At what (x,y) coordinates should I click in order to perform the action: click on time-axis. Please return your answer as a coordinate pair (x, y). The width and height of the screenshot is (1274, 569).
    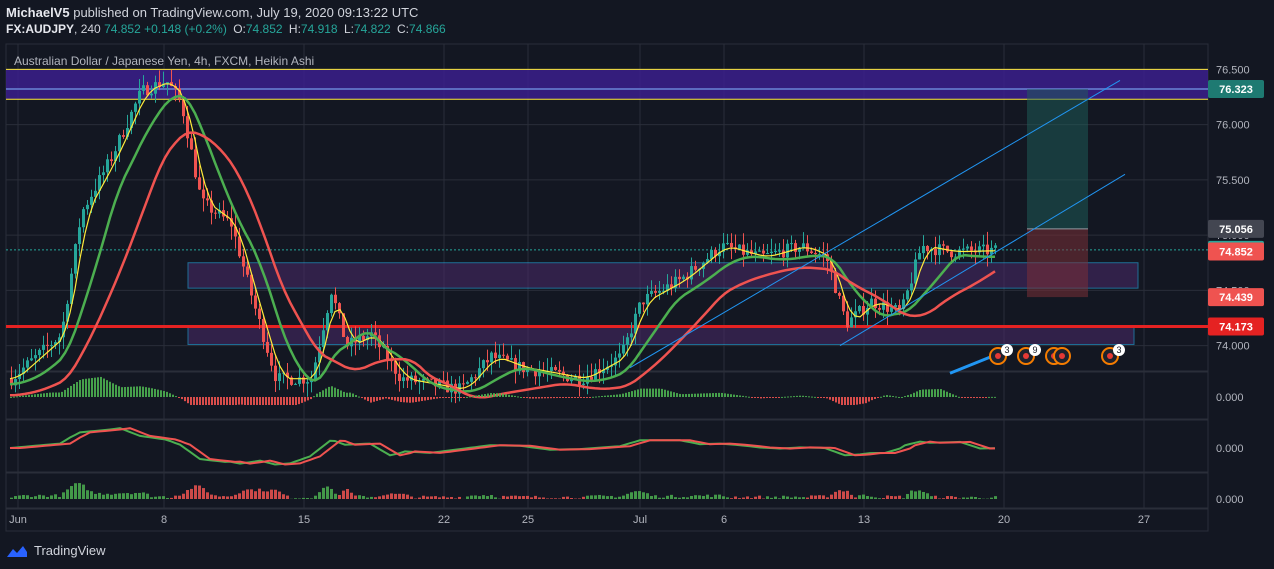
    Looking at the image, I should click on (607, 520).